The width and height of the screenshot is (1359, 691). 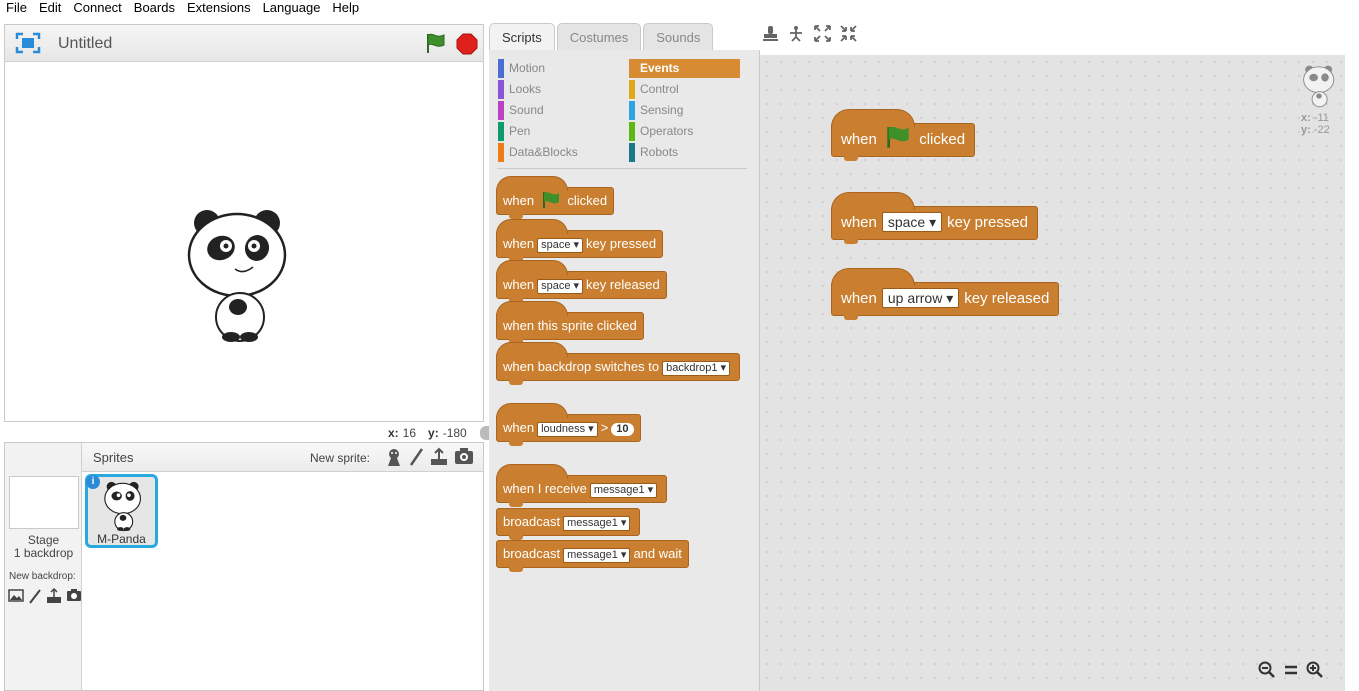 What do you see at coordinates (796, 33) in the screenshot?
I see `delete-scissors-icon` at bounding box center [796, 33].